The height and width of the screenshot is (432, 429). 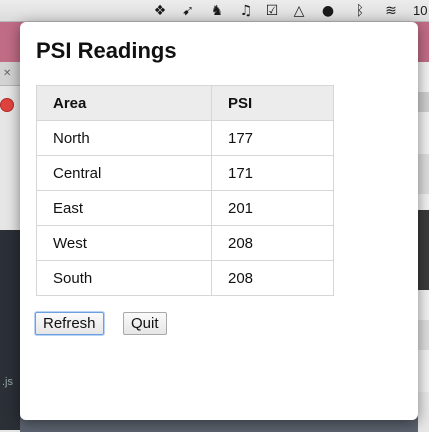 I want to click on table-row: West 208, so click(x=185, y=243).